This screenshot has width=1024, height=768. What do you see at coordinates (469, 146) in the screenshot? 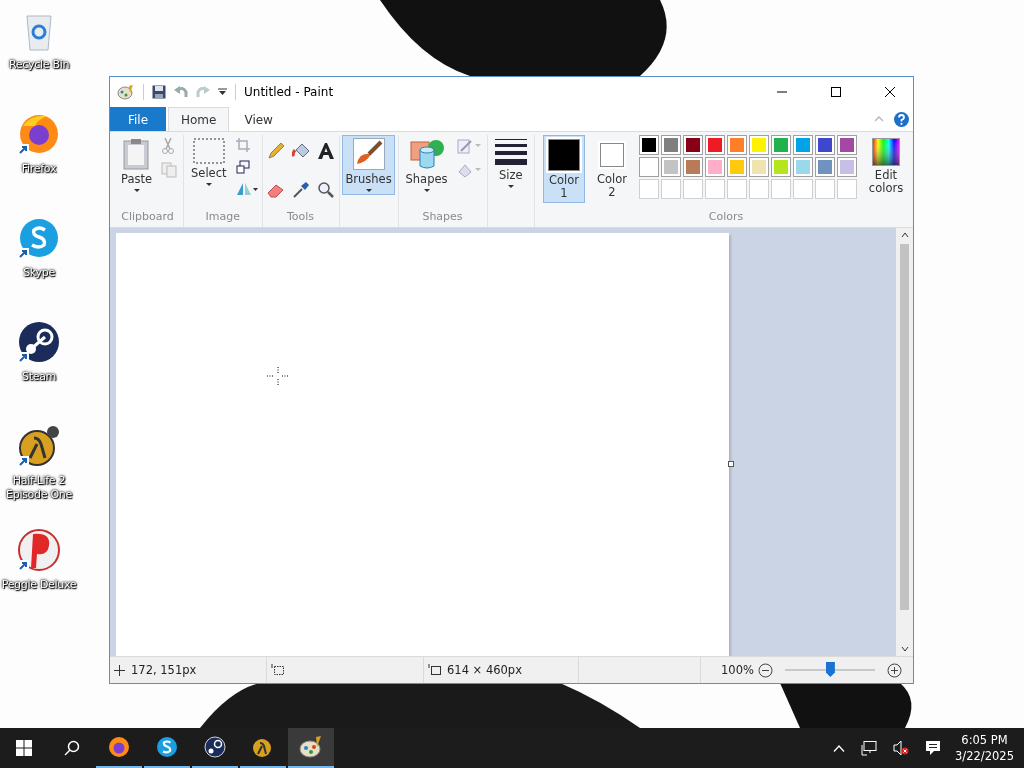
I see `outline-icon` at bounding box center [469, 146].